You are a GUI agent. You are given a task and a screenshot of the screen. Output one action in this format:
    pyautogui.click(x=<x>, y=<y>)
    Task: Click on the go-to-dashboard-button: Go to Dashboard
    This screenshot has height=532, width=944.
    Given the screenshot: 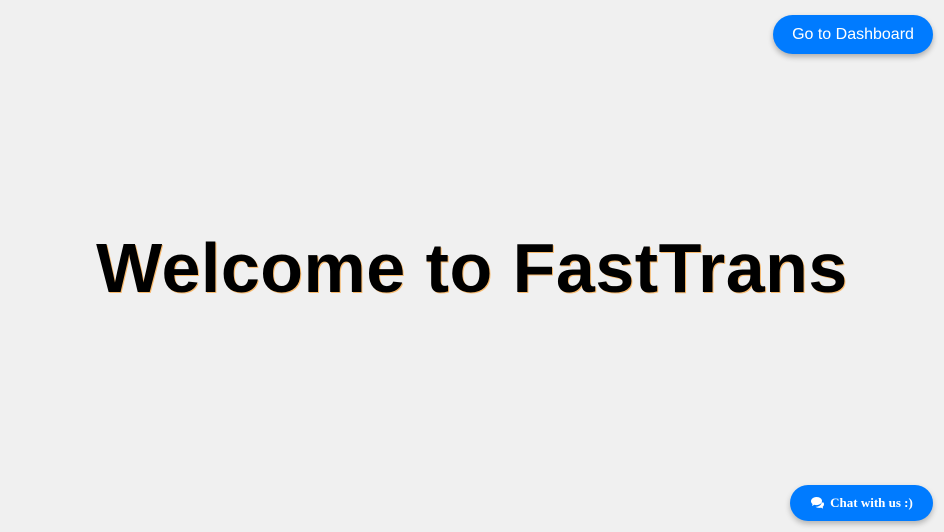 What is the action you would take?
    pyautogui.click(x=853, y=34)
    